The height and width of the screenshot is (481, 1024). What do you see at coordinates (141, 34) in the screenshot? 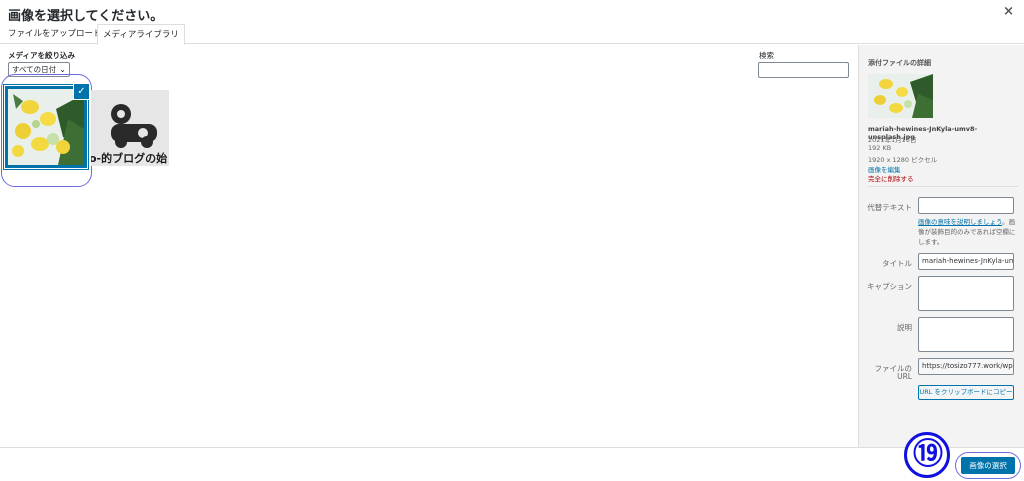
I see `tab-media-library: メディアライブラリ` at bounding box center [141, 34].